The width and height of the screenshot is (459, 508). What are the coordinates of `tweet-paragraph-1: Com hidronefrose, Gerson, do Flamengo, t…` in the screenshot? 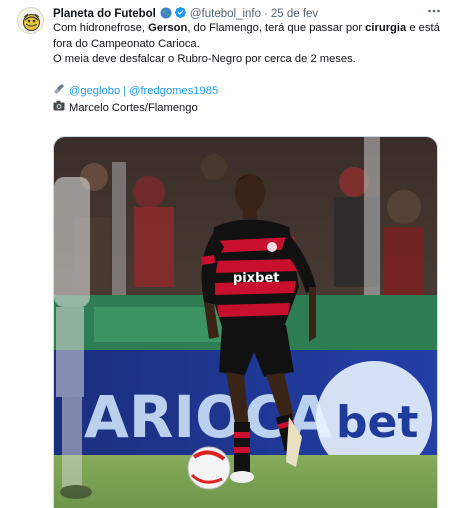 It's located at (248, 36).